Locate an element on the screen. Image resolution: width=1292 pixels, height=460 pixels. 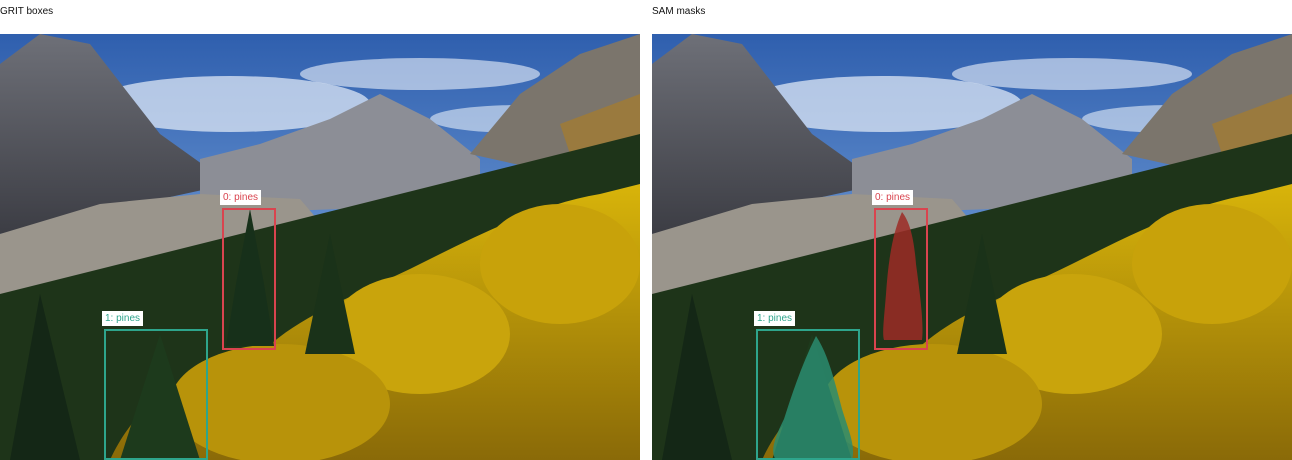
panel-title-sam: SAM masks is located at coordinates (679, 11).